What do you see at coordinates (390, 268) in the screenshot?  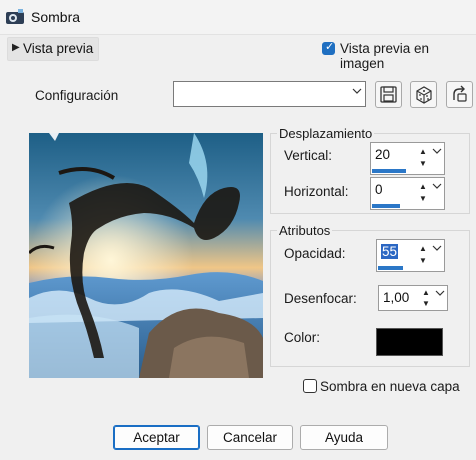 I see `opacity-level-bar` at bounding box center [390, 268].